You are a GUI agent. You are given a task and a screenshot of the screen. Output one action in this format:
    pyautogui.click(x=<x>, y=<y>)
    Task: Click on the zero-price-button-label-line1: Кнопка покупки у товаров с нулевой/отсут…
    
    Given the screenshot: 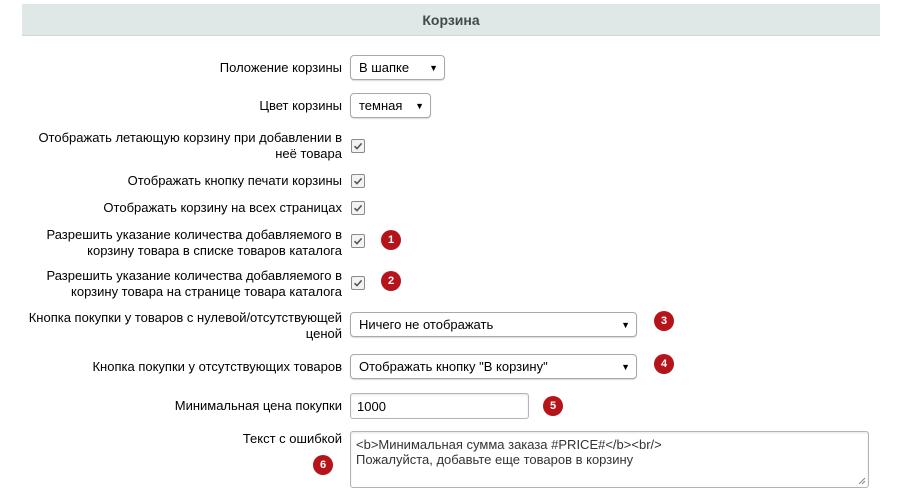 What is the action you would take?
    pyautogui.click(x=185, y=317)
    